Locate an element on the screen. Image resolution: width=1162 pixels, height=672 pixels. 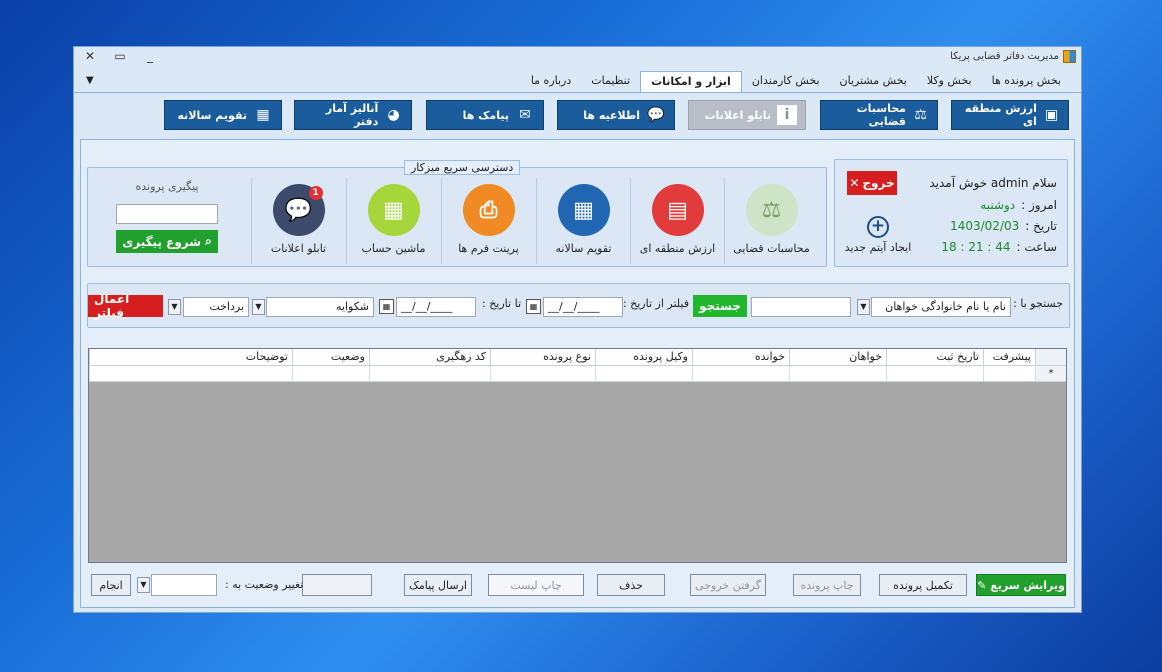
zone-value-button: ارزش منطقه ای ▣ is located at coordinates (1010, 115).